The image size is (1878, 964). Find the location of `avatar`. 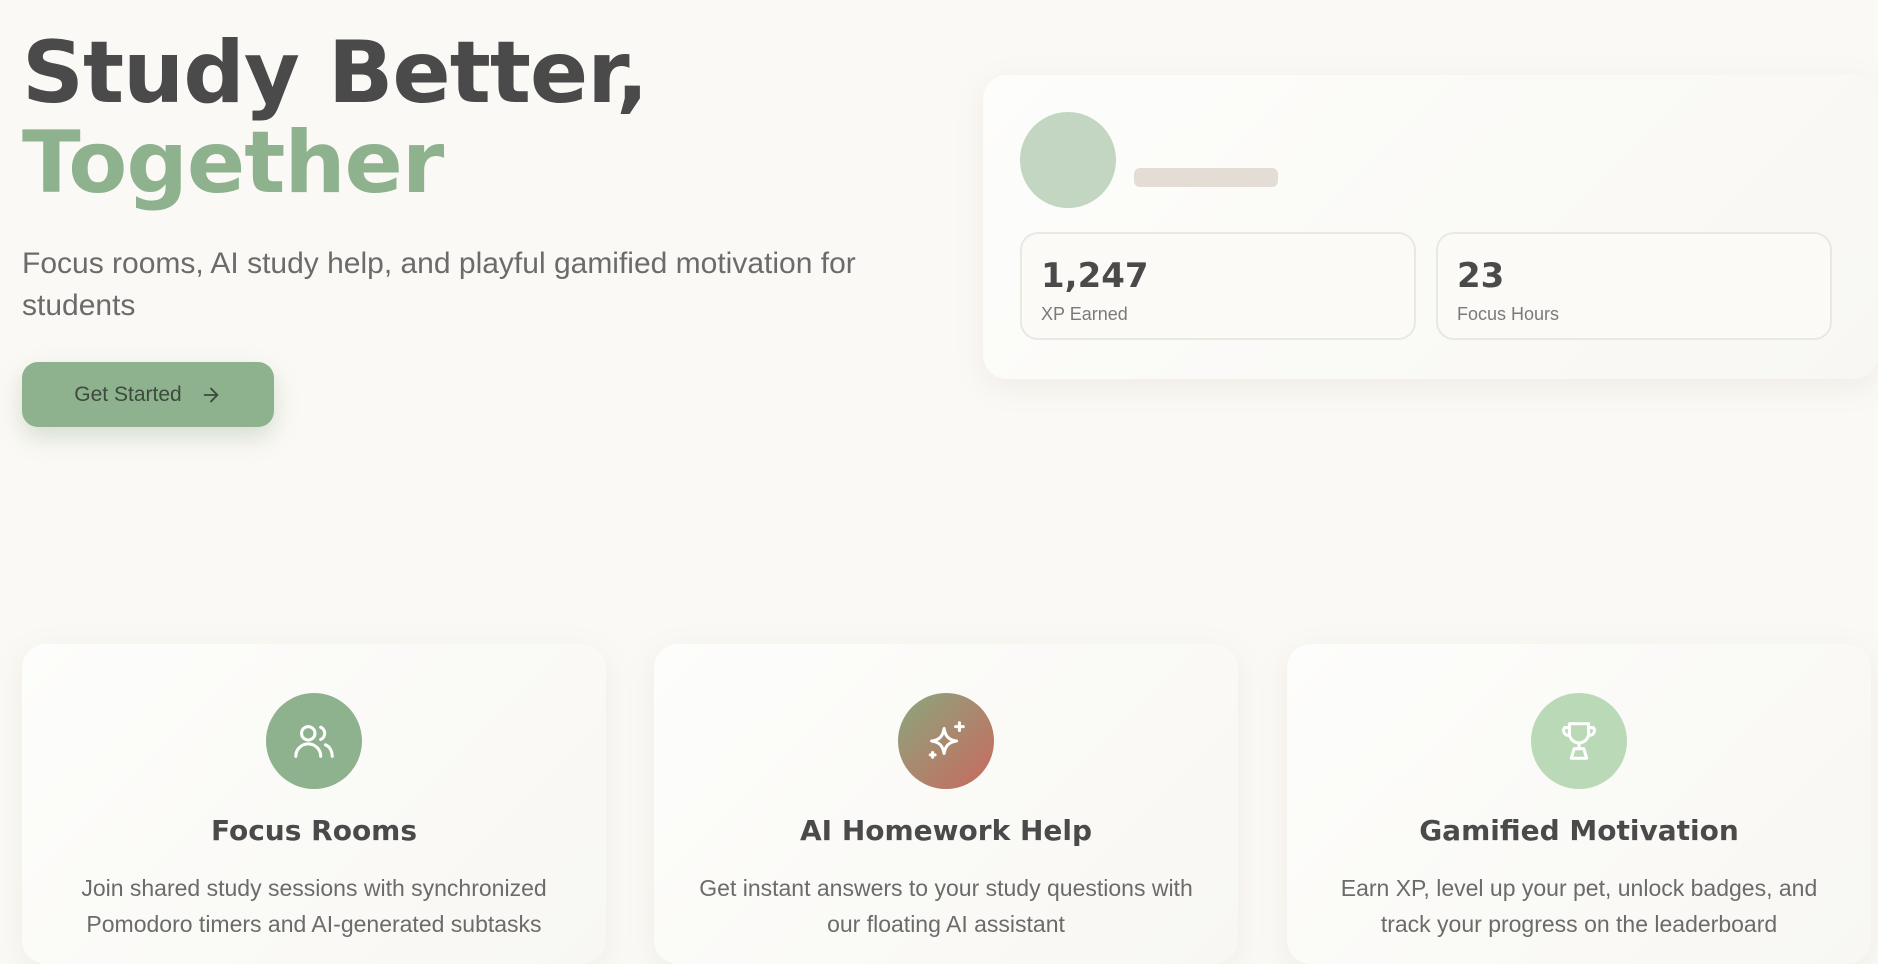

avatar is located at coordinates (1068, 160).